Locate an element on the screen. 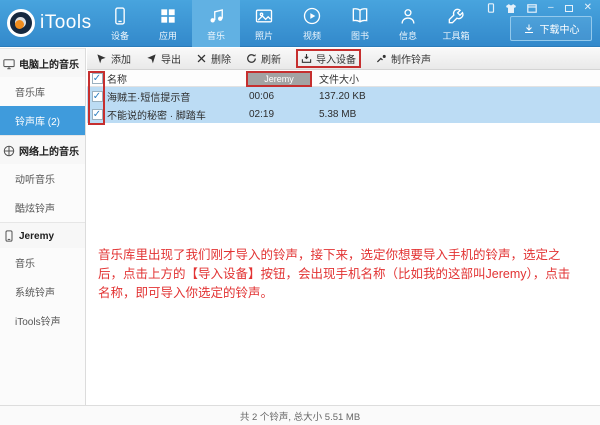 This screenshot has width=600, height=425. download-icon is located at coordinates (529, 29).